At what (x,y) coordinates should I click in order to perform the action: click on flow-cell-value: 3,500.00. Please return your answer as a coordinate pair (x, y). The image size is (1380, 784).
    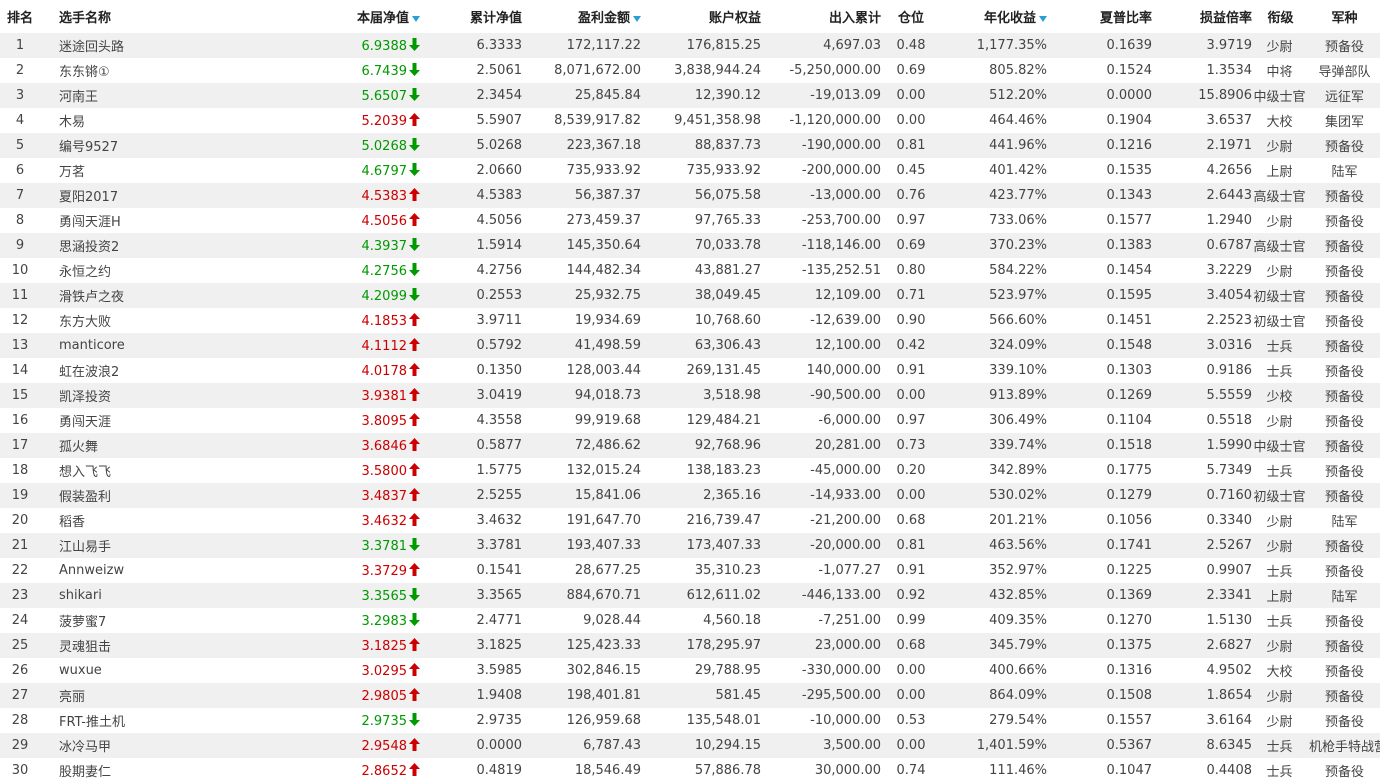
    Looking at the image, I should click on (852, 745).